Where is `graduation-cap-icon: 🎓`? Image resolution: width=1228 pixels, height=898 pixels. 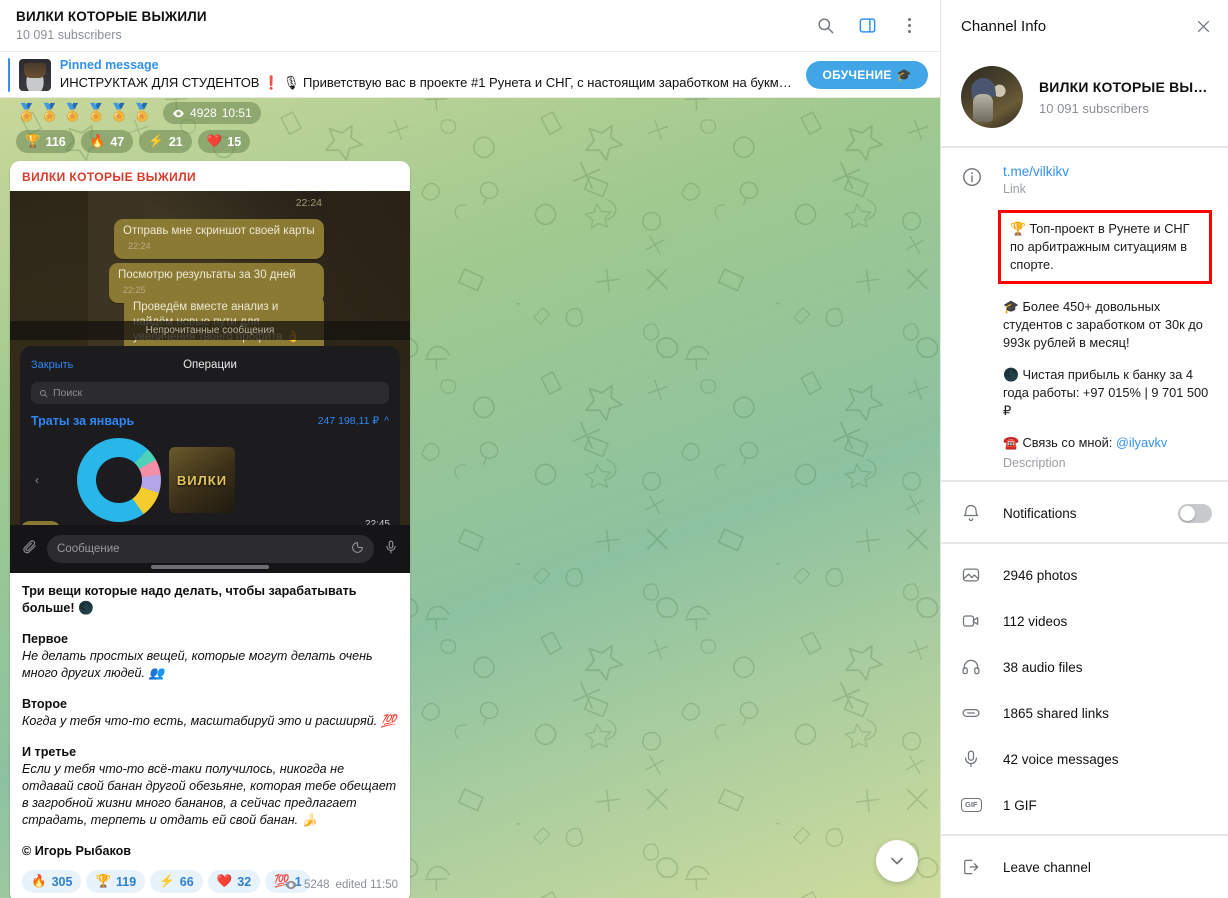
graduation-cap-icon: 🎓 is located at coordinates (904, 74).